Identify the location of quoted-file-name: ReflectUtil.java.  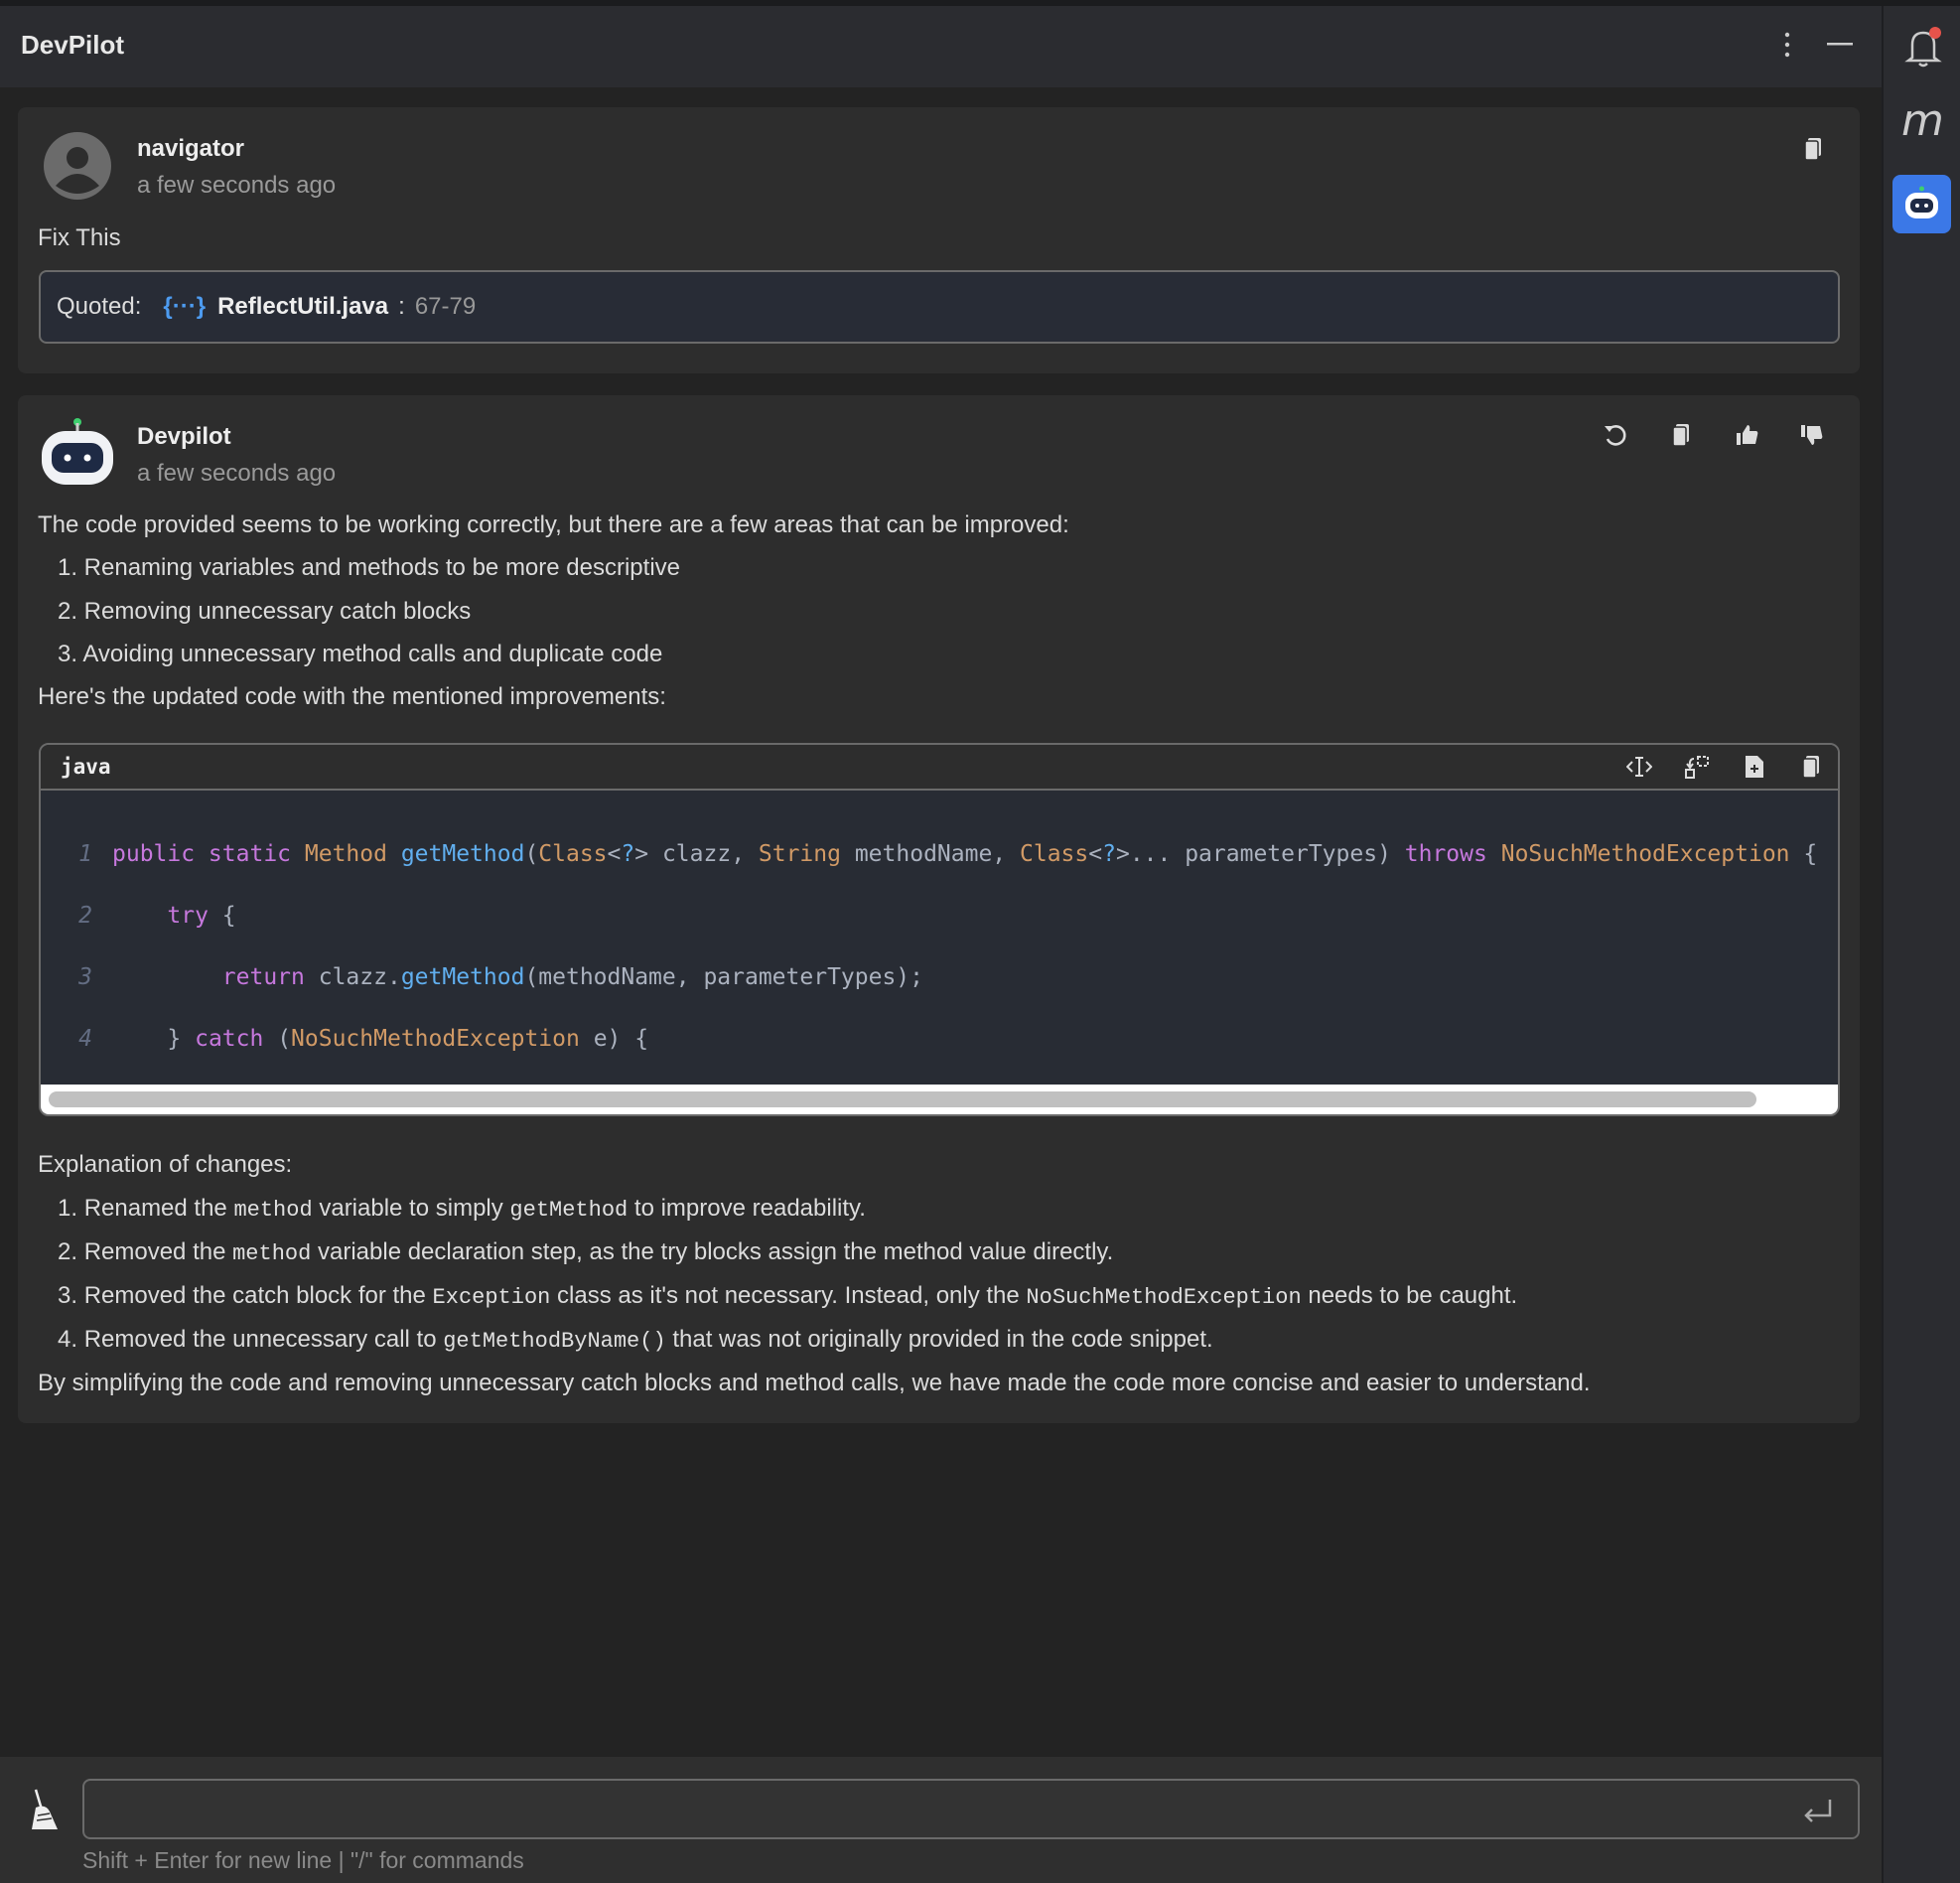
(302, 307).